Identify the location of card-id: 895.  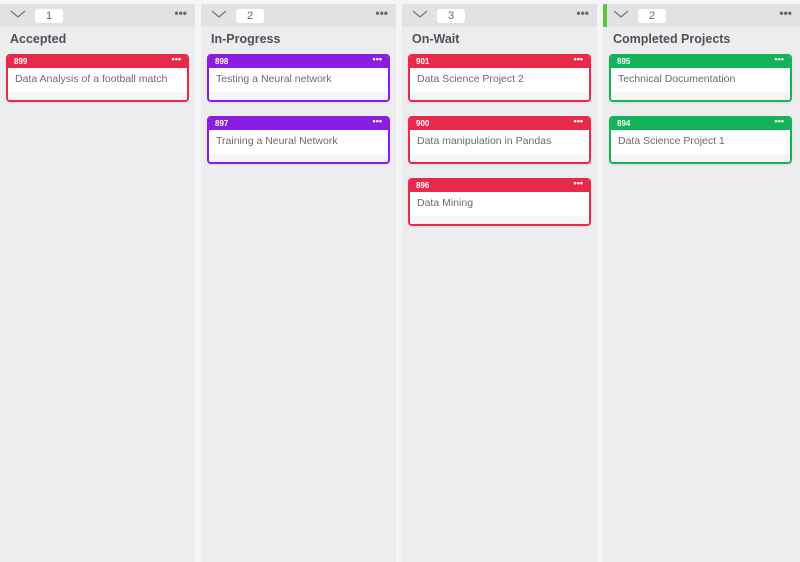
(624, 61).